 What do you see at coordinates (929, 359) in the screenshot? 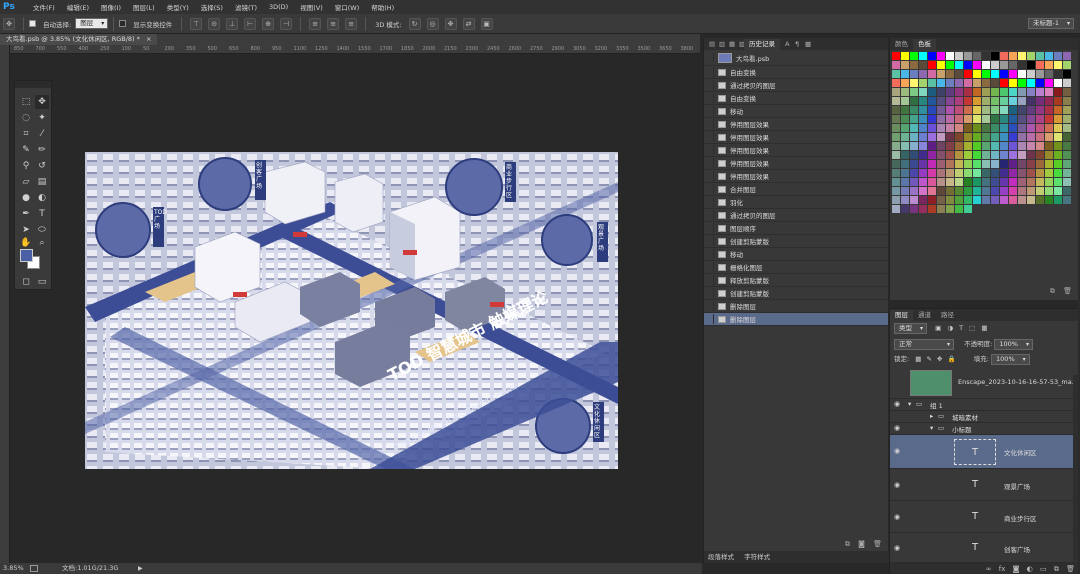
I see `lock-paint-icon: ✎` at bounding box center [929, 359].